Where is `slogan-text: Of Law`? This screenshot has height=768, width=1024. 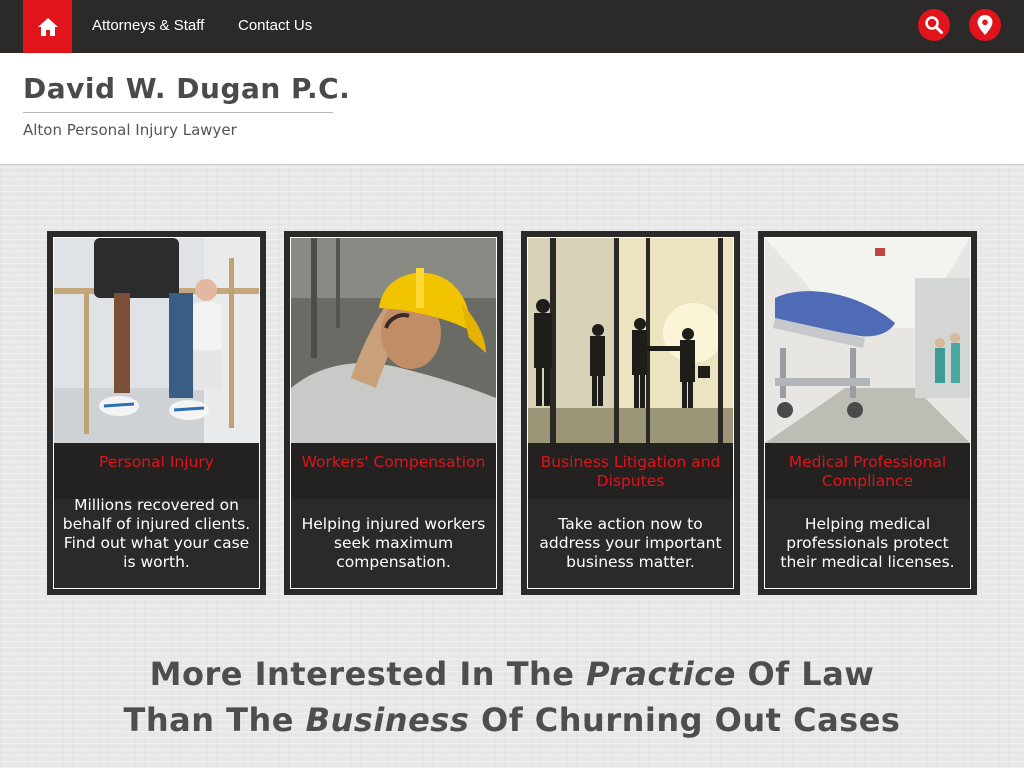 slogan-text: Of Law is located at coordinates (805, 674).